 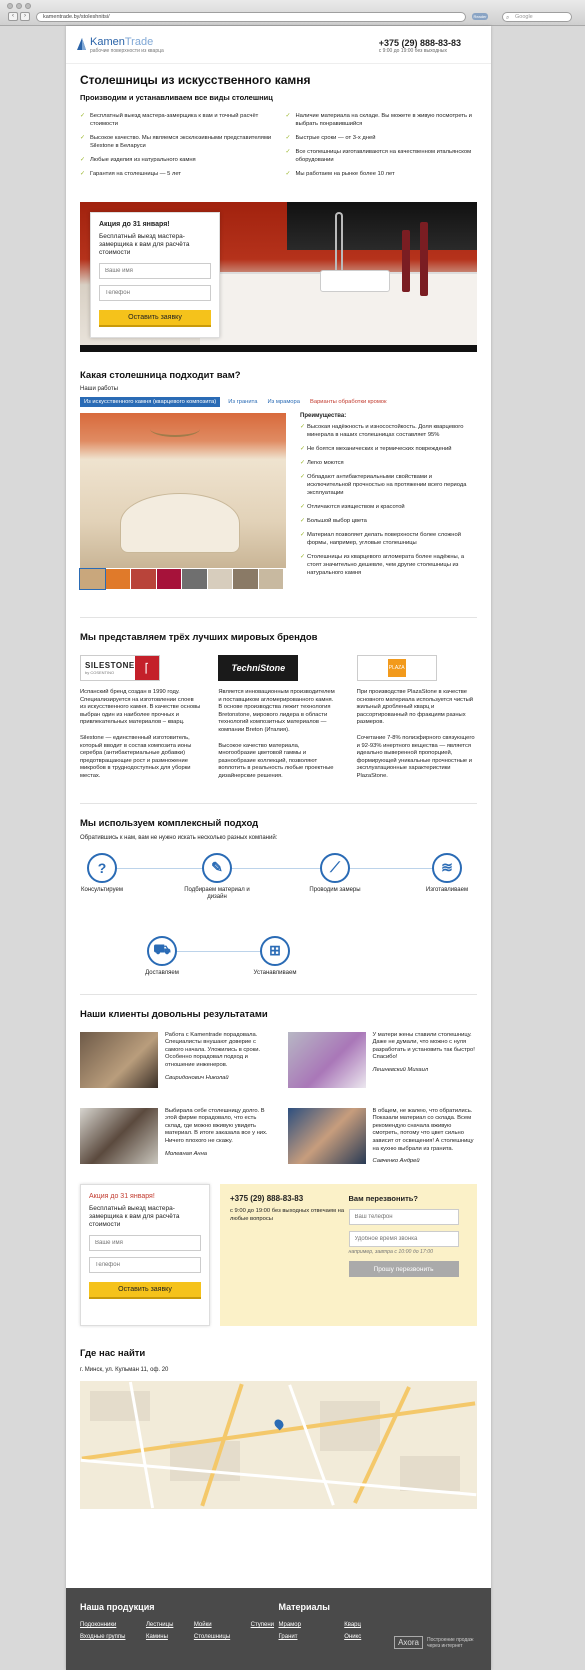 I want to click on gallery-thumbnails, so click(x=182, y=579).